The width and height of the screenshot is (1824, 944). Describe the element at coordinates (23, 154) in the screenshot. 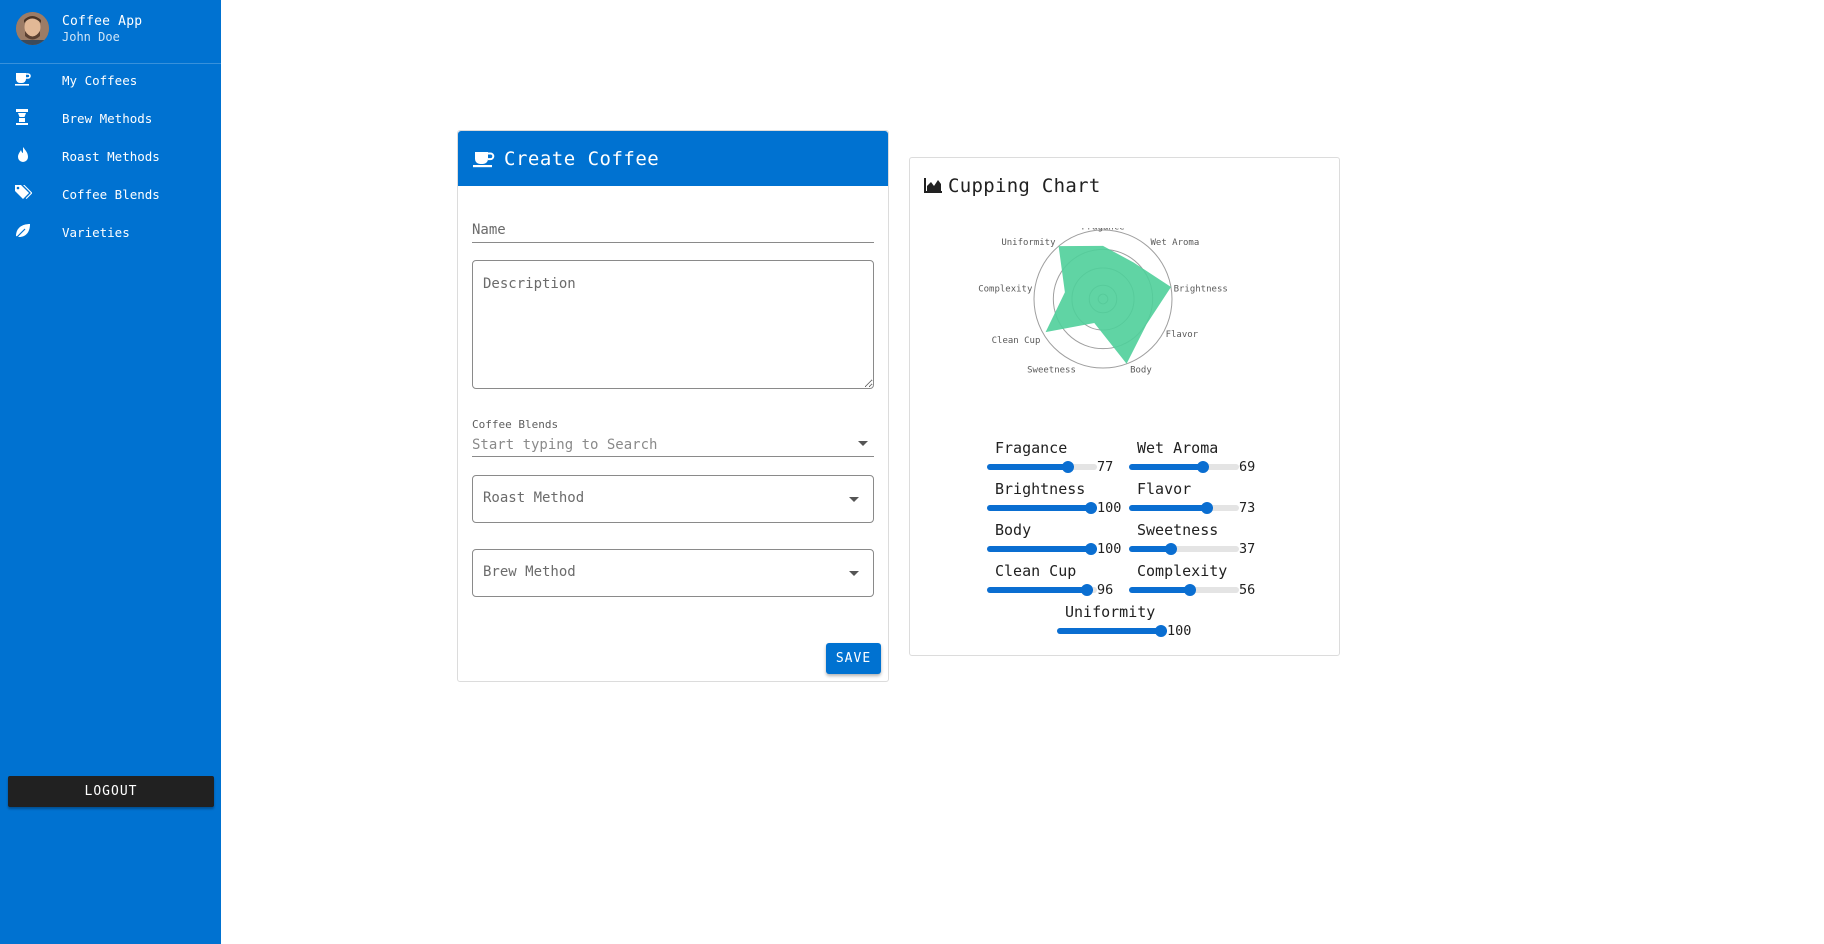

I see `fire-icon` at that location.